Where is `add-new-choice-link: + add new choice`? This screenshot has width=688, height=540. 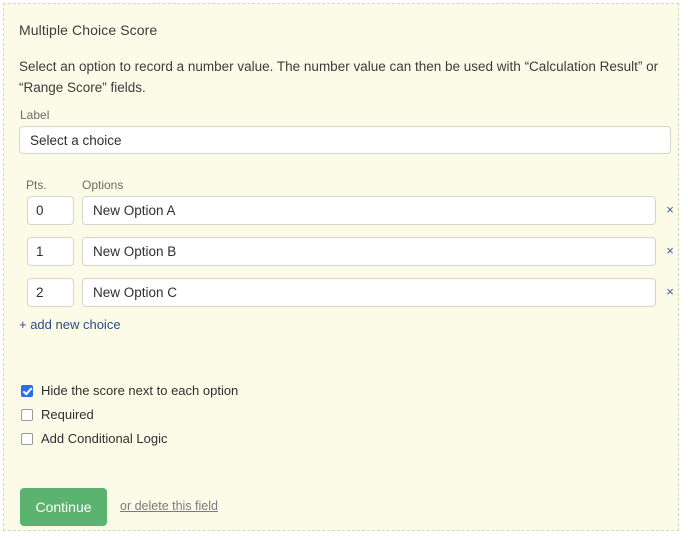
add-new-choice-link: + add new choice is located at coordinates (70, 324).